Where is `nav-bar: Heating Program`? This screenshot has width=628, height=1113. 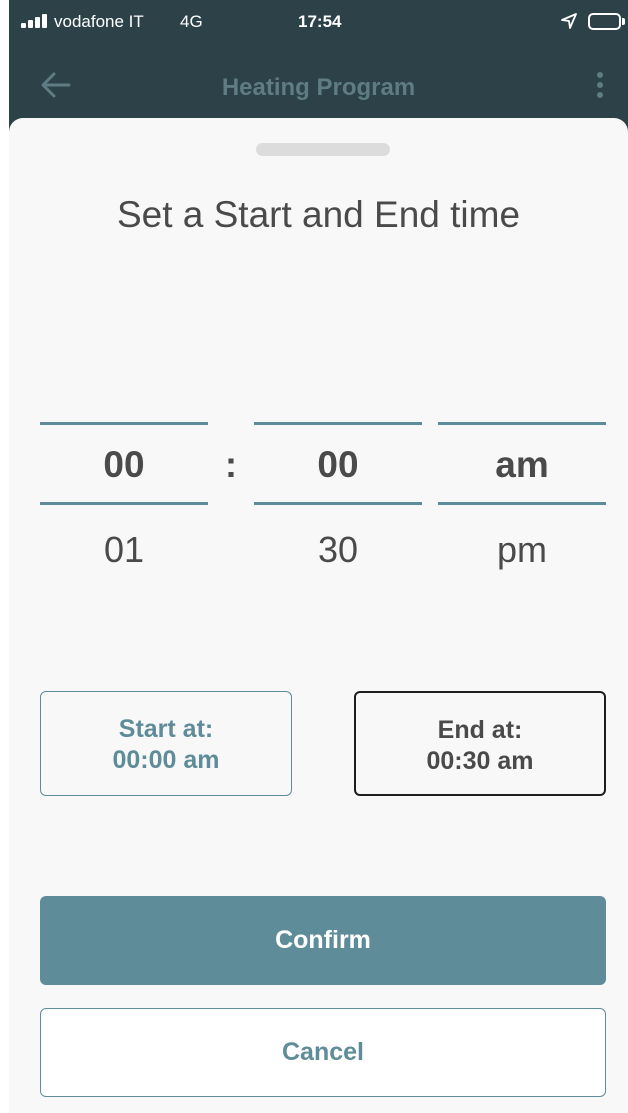 nav-bar: Heating Program is located at coordinates (318, 82).